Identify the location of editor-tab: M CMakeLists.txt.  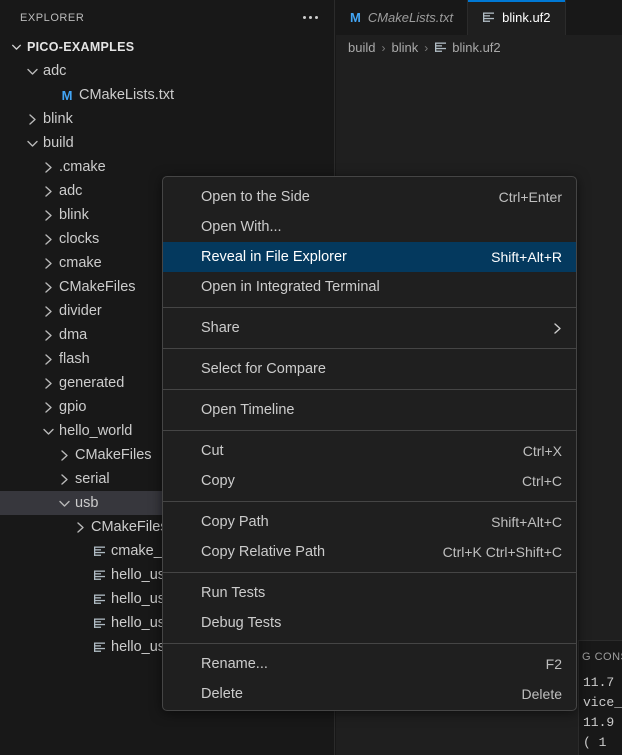
(402, 17).